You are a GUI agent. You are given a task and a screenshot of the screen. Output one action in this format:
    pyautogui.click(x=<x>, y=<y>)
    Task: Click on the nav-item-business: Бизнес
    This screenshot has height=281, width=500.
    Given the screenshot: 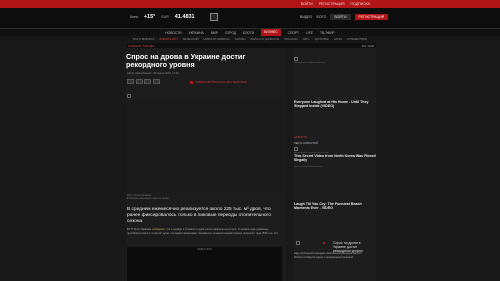 What is the action you would take?
    pyautogui.click(x=271, y=32)
    